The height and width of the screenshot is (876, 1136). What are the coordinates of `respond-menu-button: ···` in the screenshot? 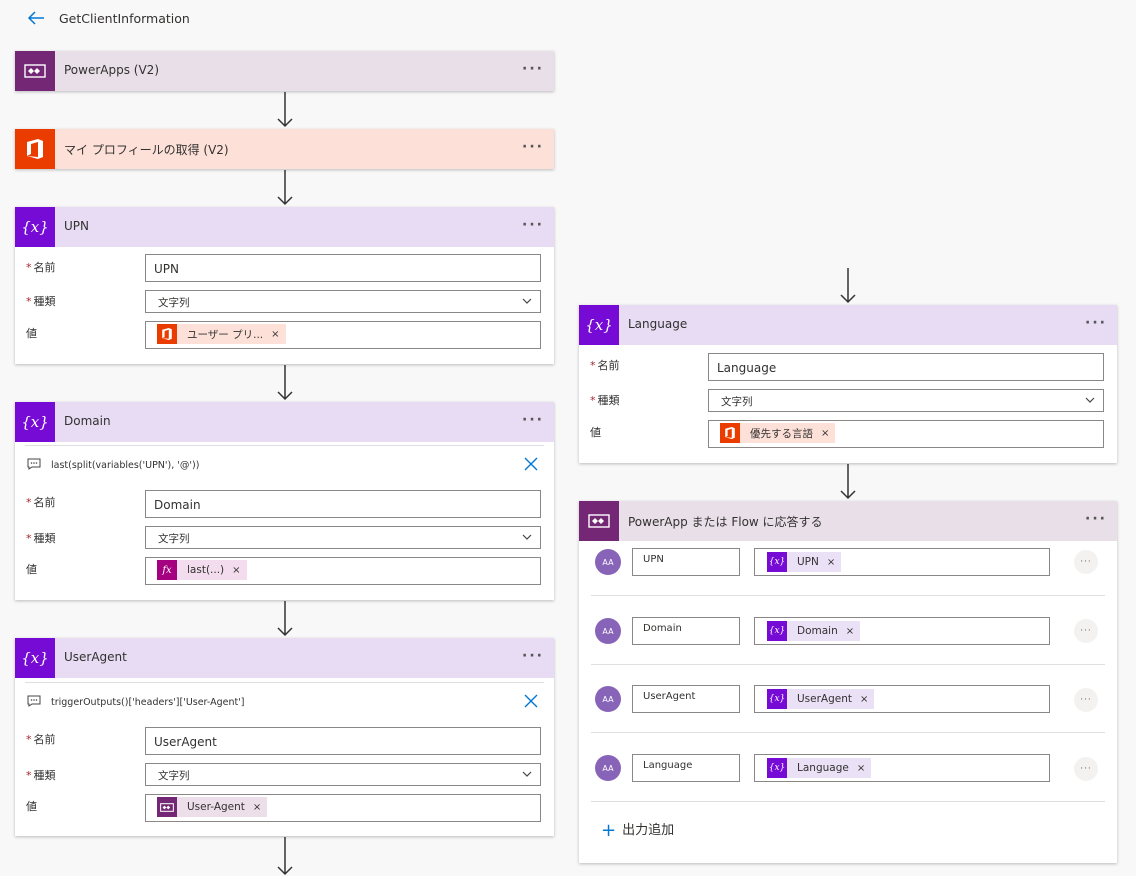 It's located at (1096, 519).